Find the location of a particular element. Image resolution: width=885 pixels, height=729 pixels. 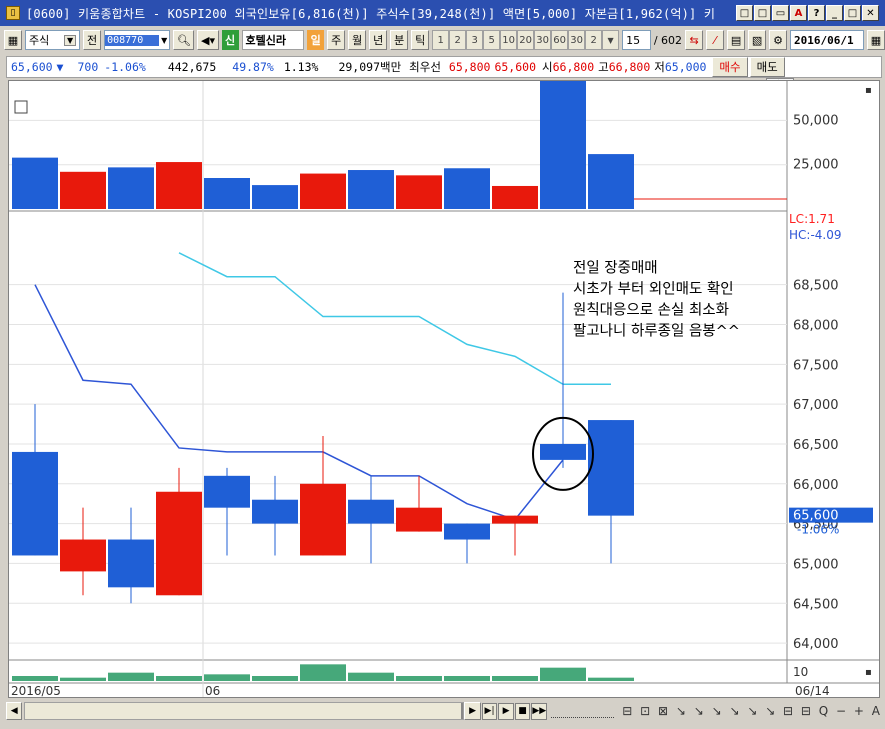

scroll-right-button: ▶ is located at coordinates (472, 711).